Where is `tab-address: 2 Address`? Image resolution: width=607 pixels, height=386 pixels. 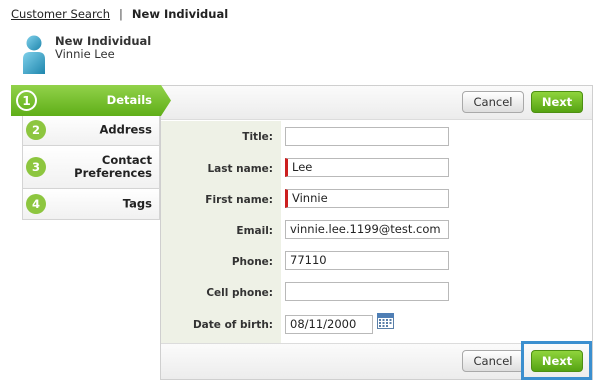
tab-address: 2 Address is located at coordinates (91, 130).